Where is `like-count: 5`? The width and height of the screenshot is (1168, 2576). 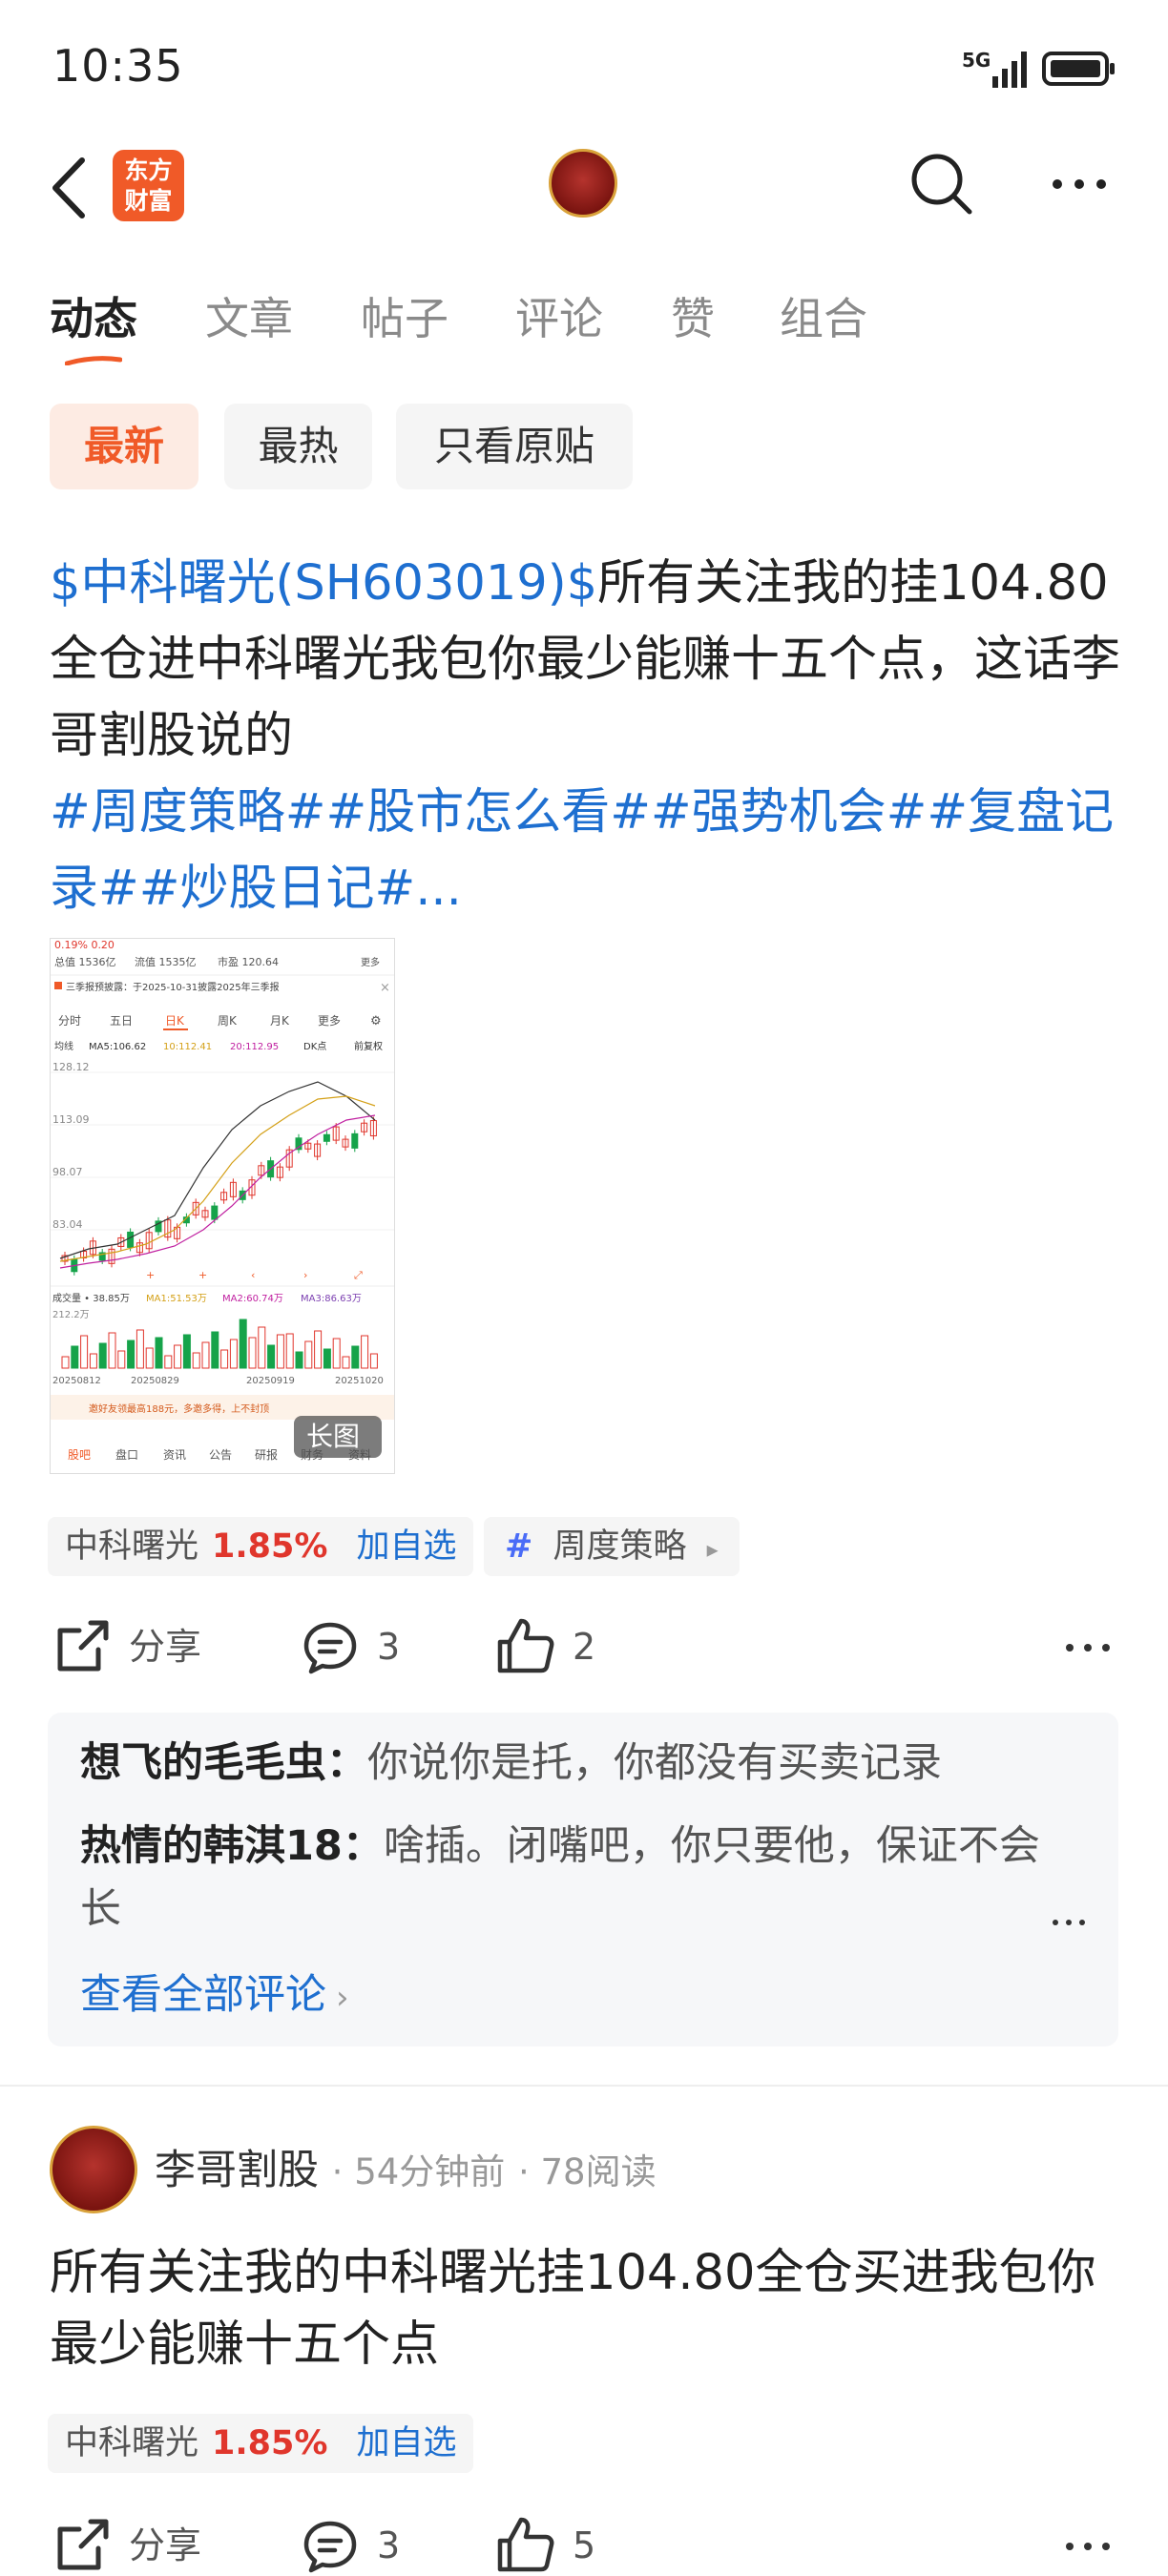 like-count: 5 is located at coordinates (584, 2545).